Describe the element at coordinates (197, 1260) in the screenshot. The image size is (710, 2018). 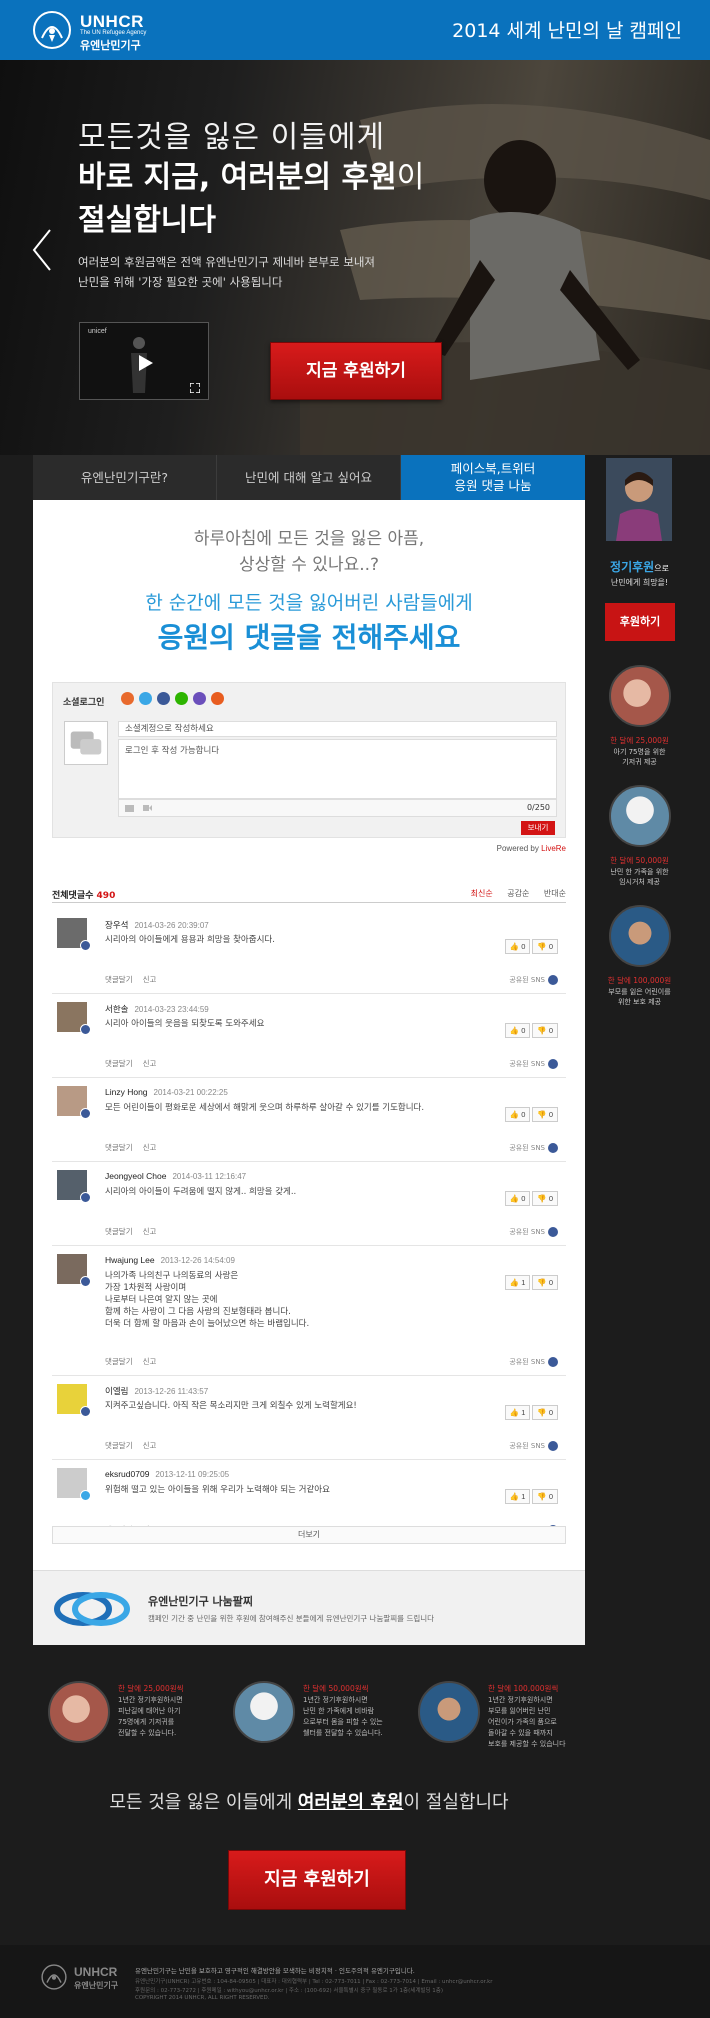
I see `comment-date: 2013-12-26 14:54:09` at that location.